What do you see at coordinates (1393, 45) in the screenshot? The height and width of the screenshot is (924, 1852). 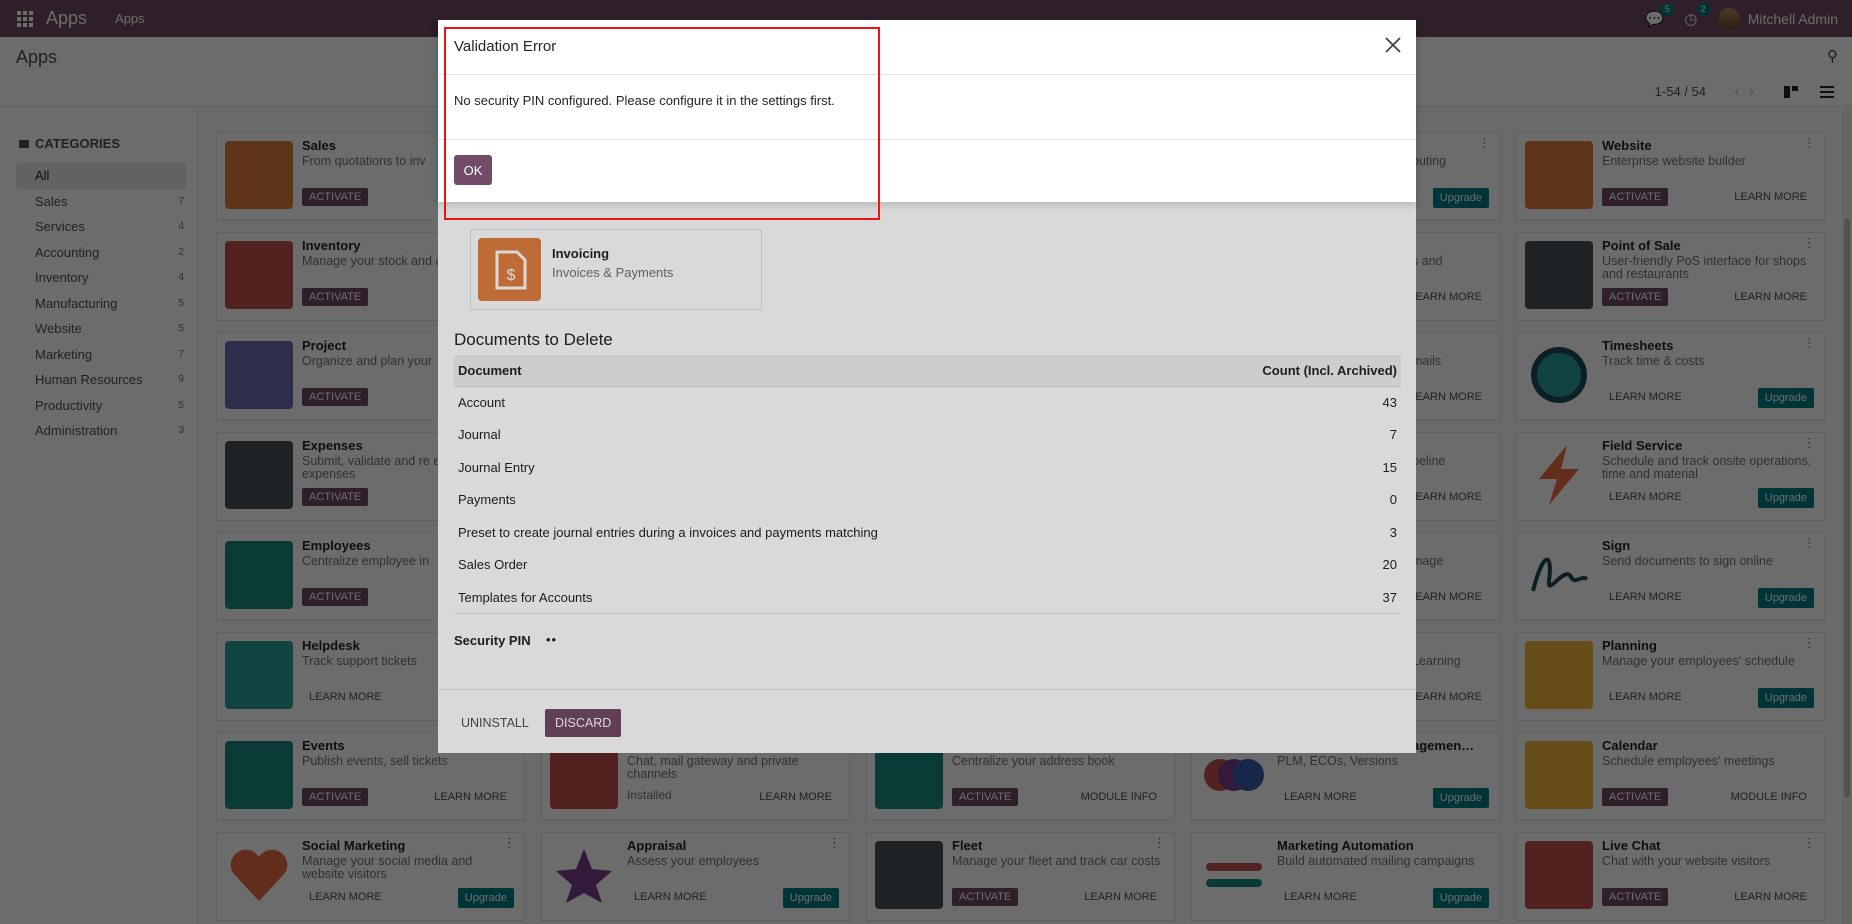 I see `close-icon` at bounding box center [1393, 45].